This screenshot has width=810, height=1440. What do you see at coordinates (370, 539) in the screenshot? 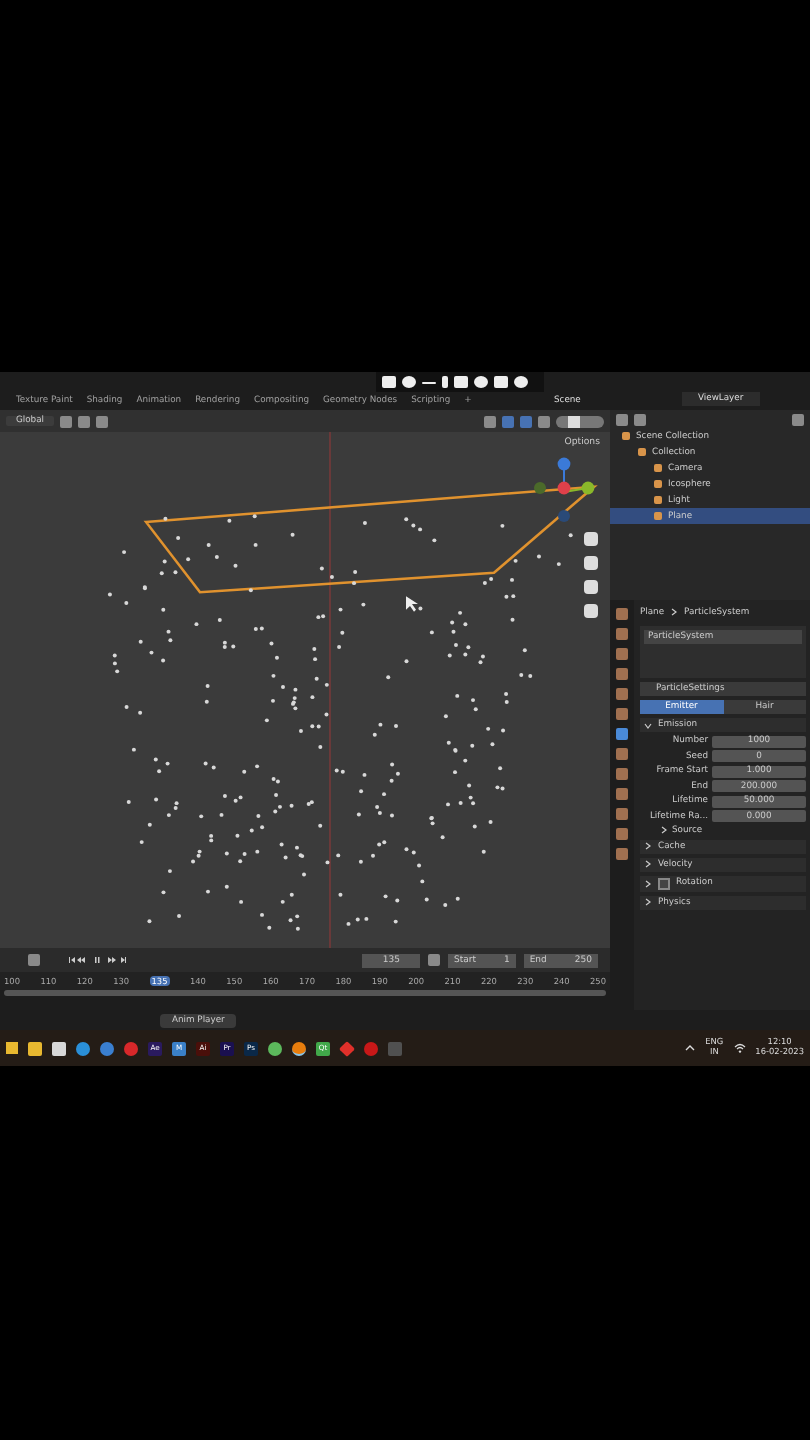
I see `plane-outline` at bounding box center [370, 539].